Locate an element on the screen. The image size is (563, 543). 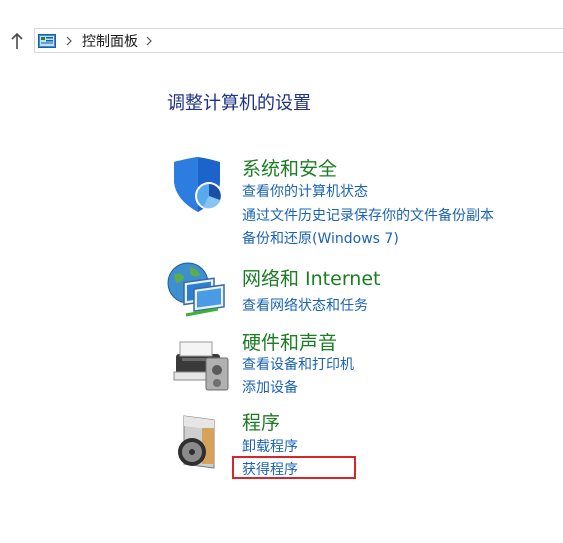
link-uninstall-program: 卸载程序 is located at coordinates (270, 446).